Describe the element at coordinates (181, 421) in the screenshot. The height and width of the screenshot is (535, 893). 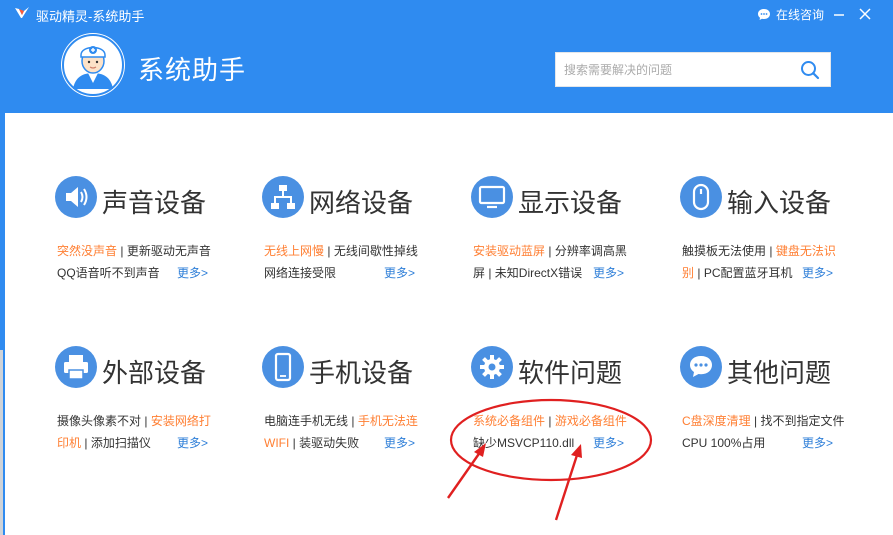
I see `issue-link: 安装网络打` at that location.